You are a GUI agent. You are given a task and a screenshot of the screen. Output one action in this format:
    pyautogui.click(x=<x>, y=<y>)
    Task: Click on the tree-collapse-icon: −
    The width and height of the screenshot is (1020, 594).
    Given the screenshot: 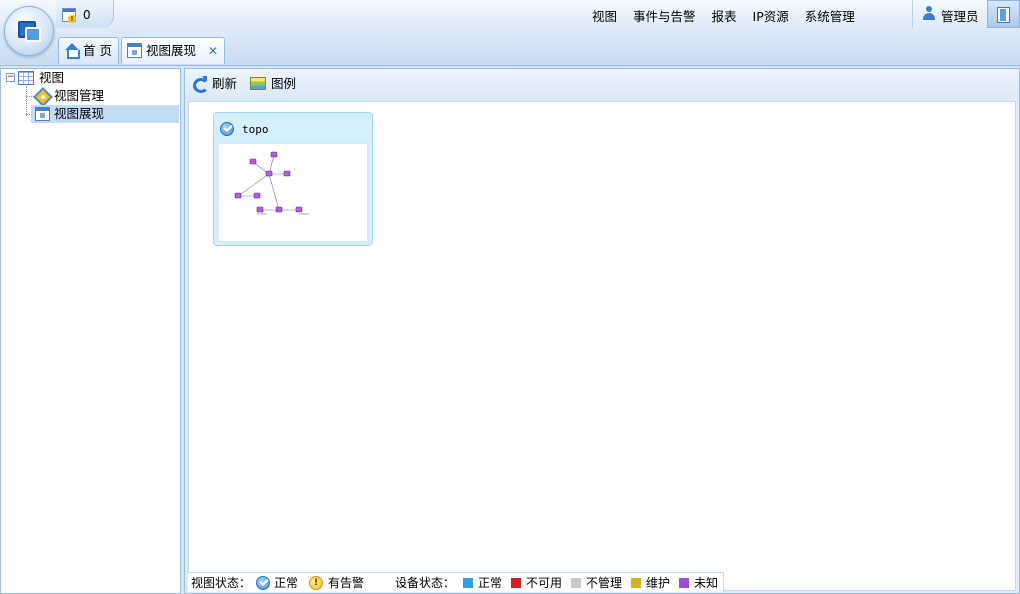 What is the action you would take?
    pyautogui.click(x=10, y=77)
    